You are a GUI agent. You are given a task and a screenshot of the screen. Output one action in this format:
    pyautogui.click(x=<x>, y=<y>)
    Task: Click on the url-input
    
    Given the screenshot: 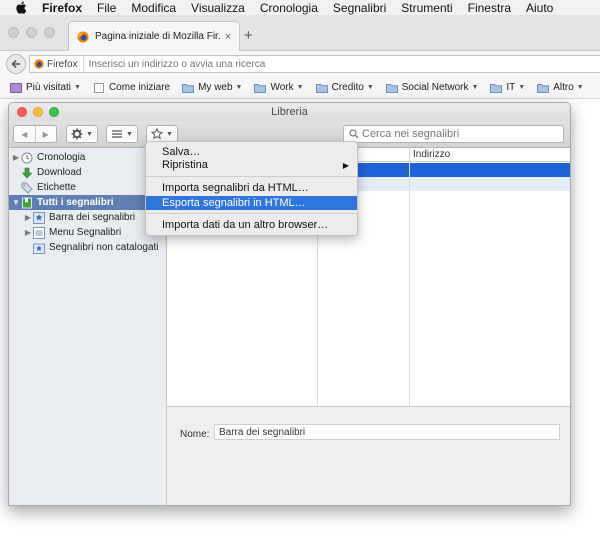 What is the action you would take?
    pyautogui.click(x=303, y=64)
    